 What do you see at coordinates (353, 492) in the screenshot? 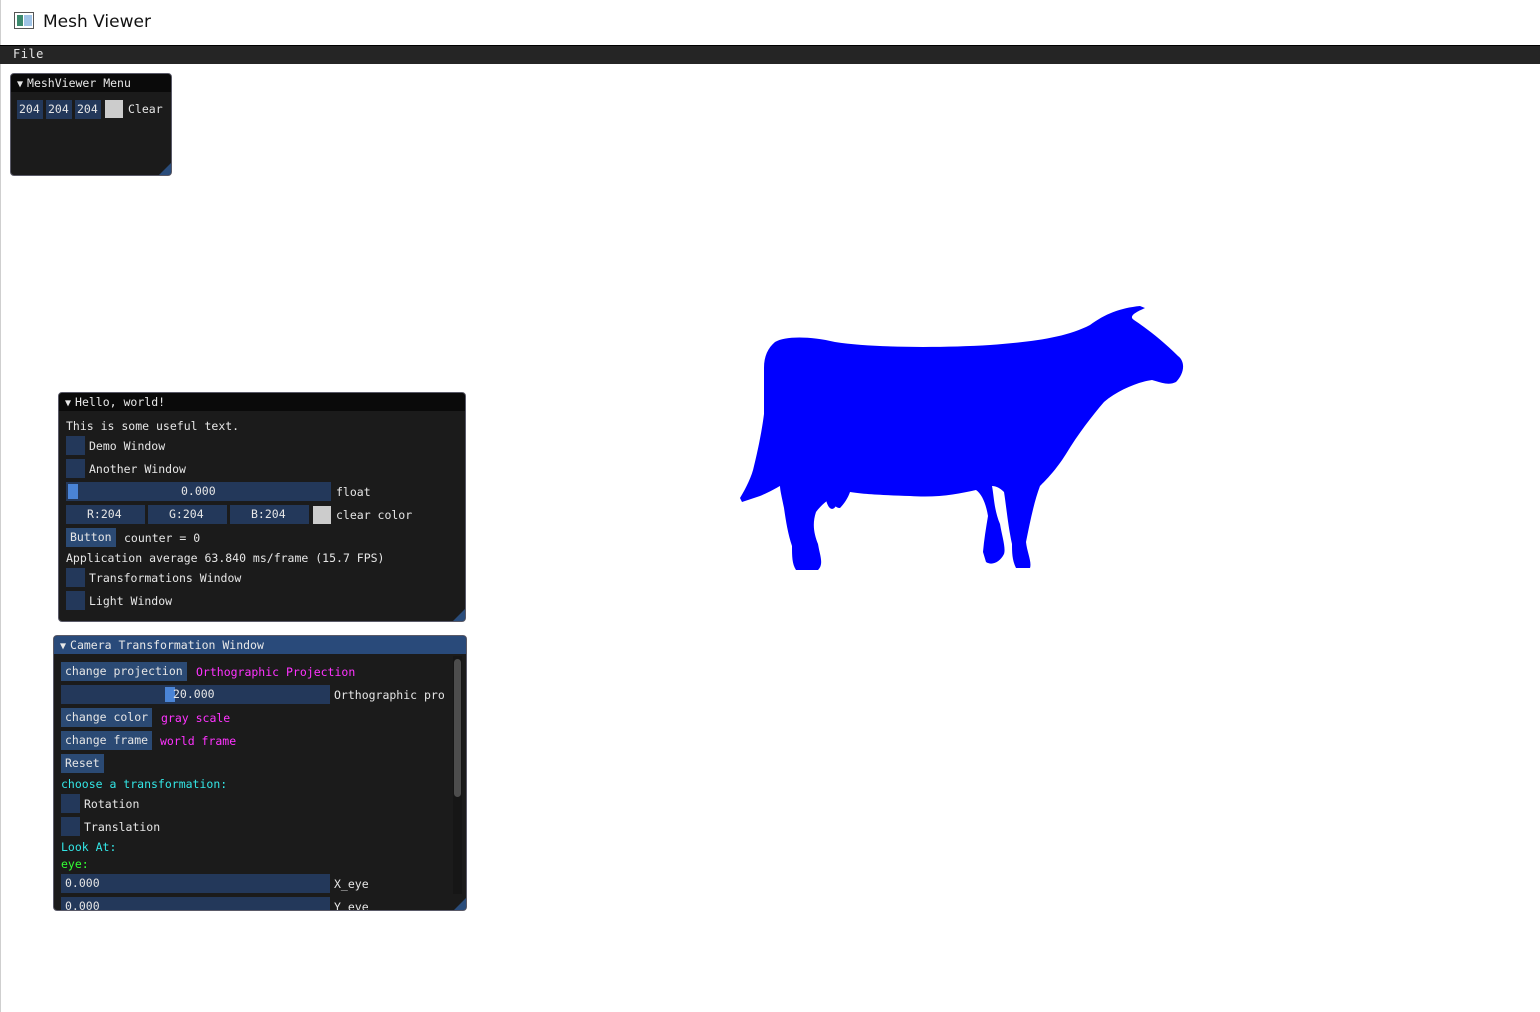
I see `float-label: float` at bounding box center [353, 492].